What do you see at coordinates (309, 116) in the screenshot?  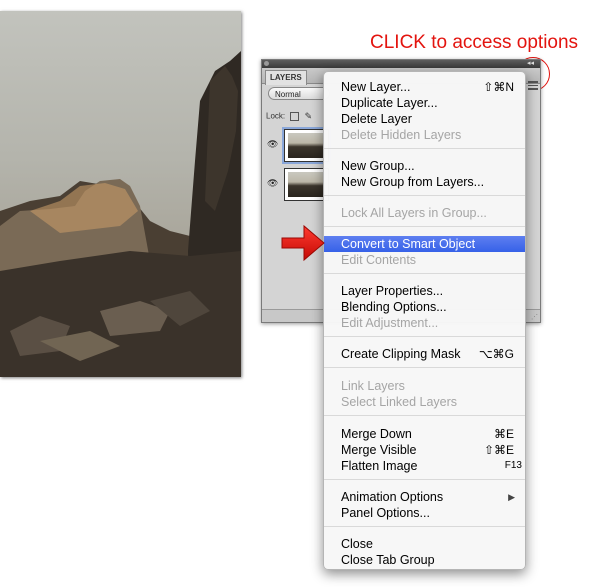 I see `brush-icon: ✎` at bounding box center [309, 116].